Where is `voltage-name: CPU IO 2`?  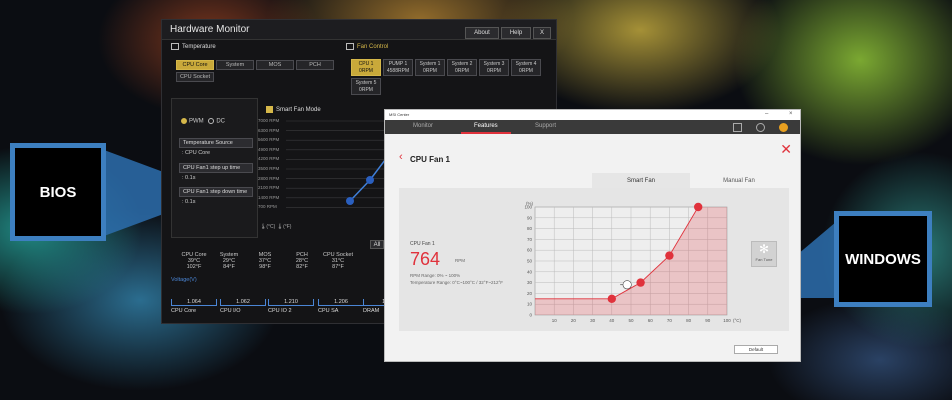 voltage-name: CPU IO 2 is located at coordinates (280, 311).